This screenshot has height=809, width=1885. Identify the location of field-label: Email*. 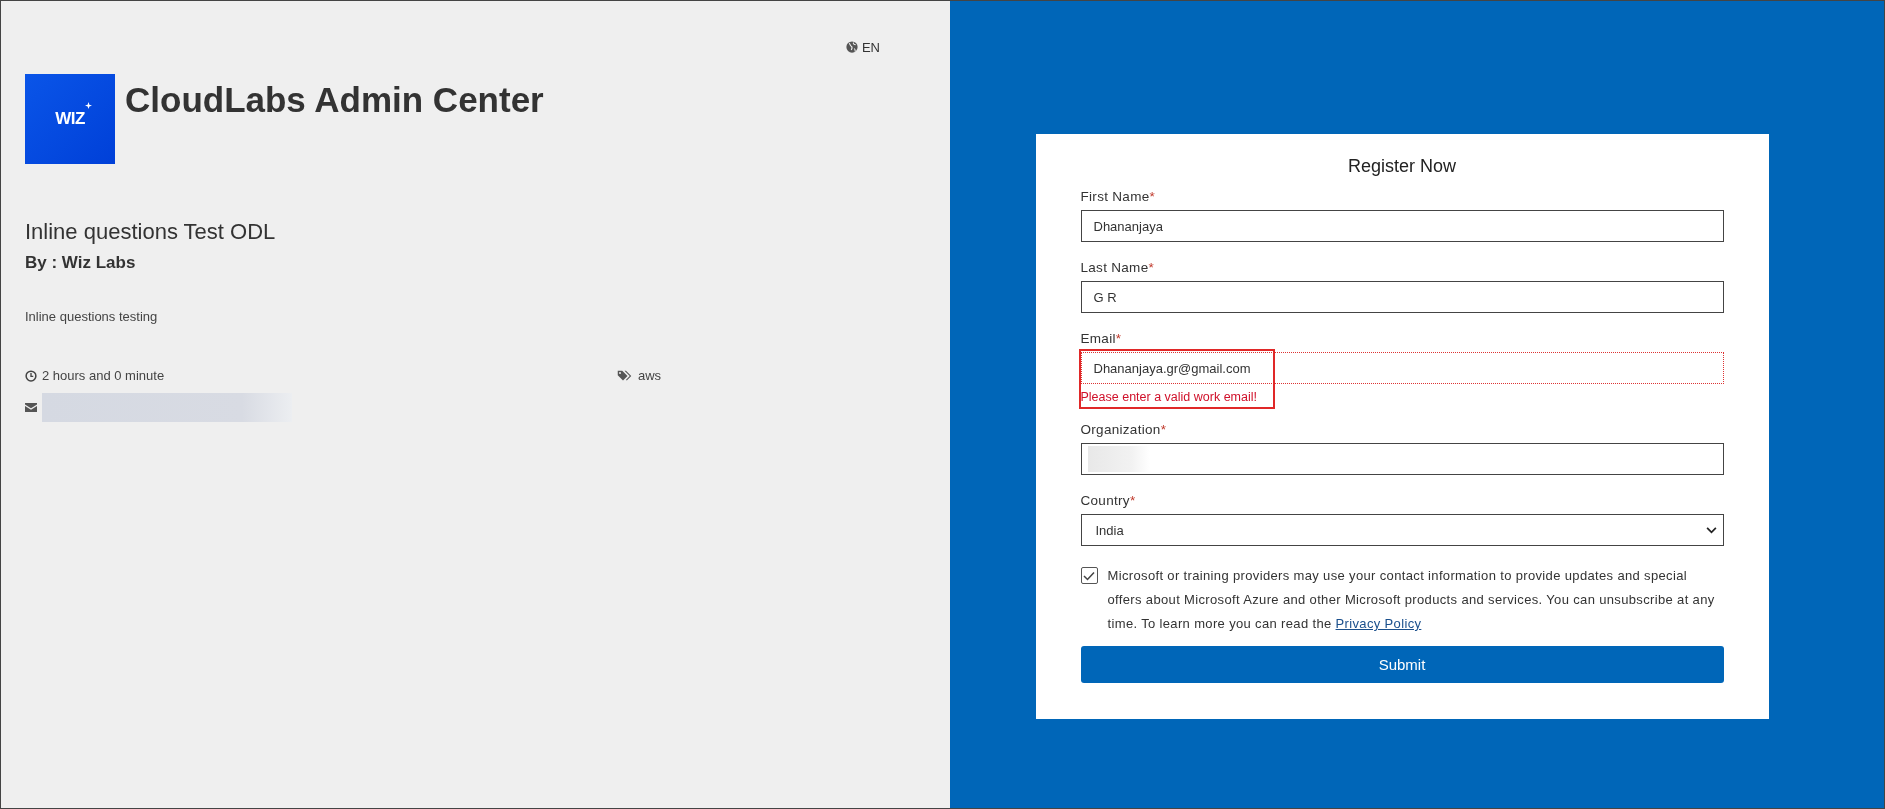
(1101, 338).